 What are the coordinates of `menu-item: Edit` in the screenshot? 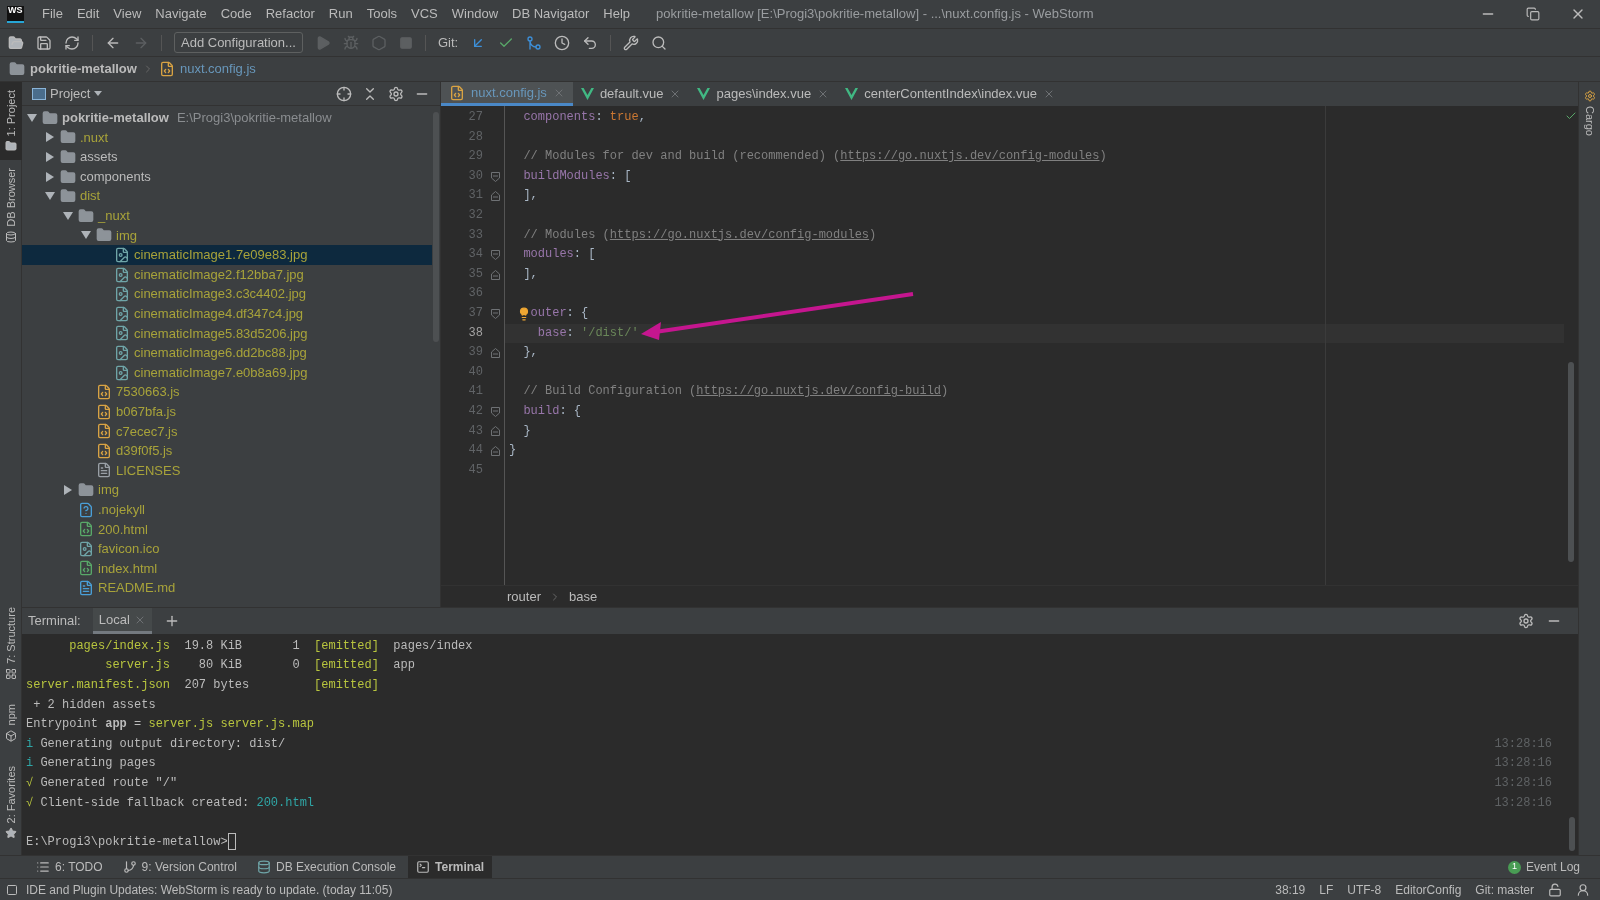 It's located at (88, 14).